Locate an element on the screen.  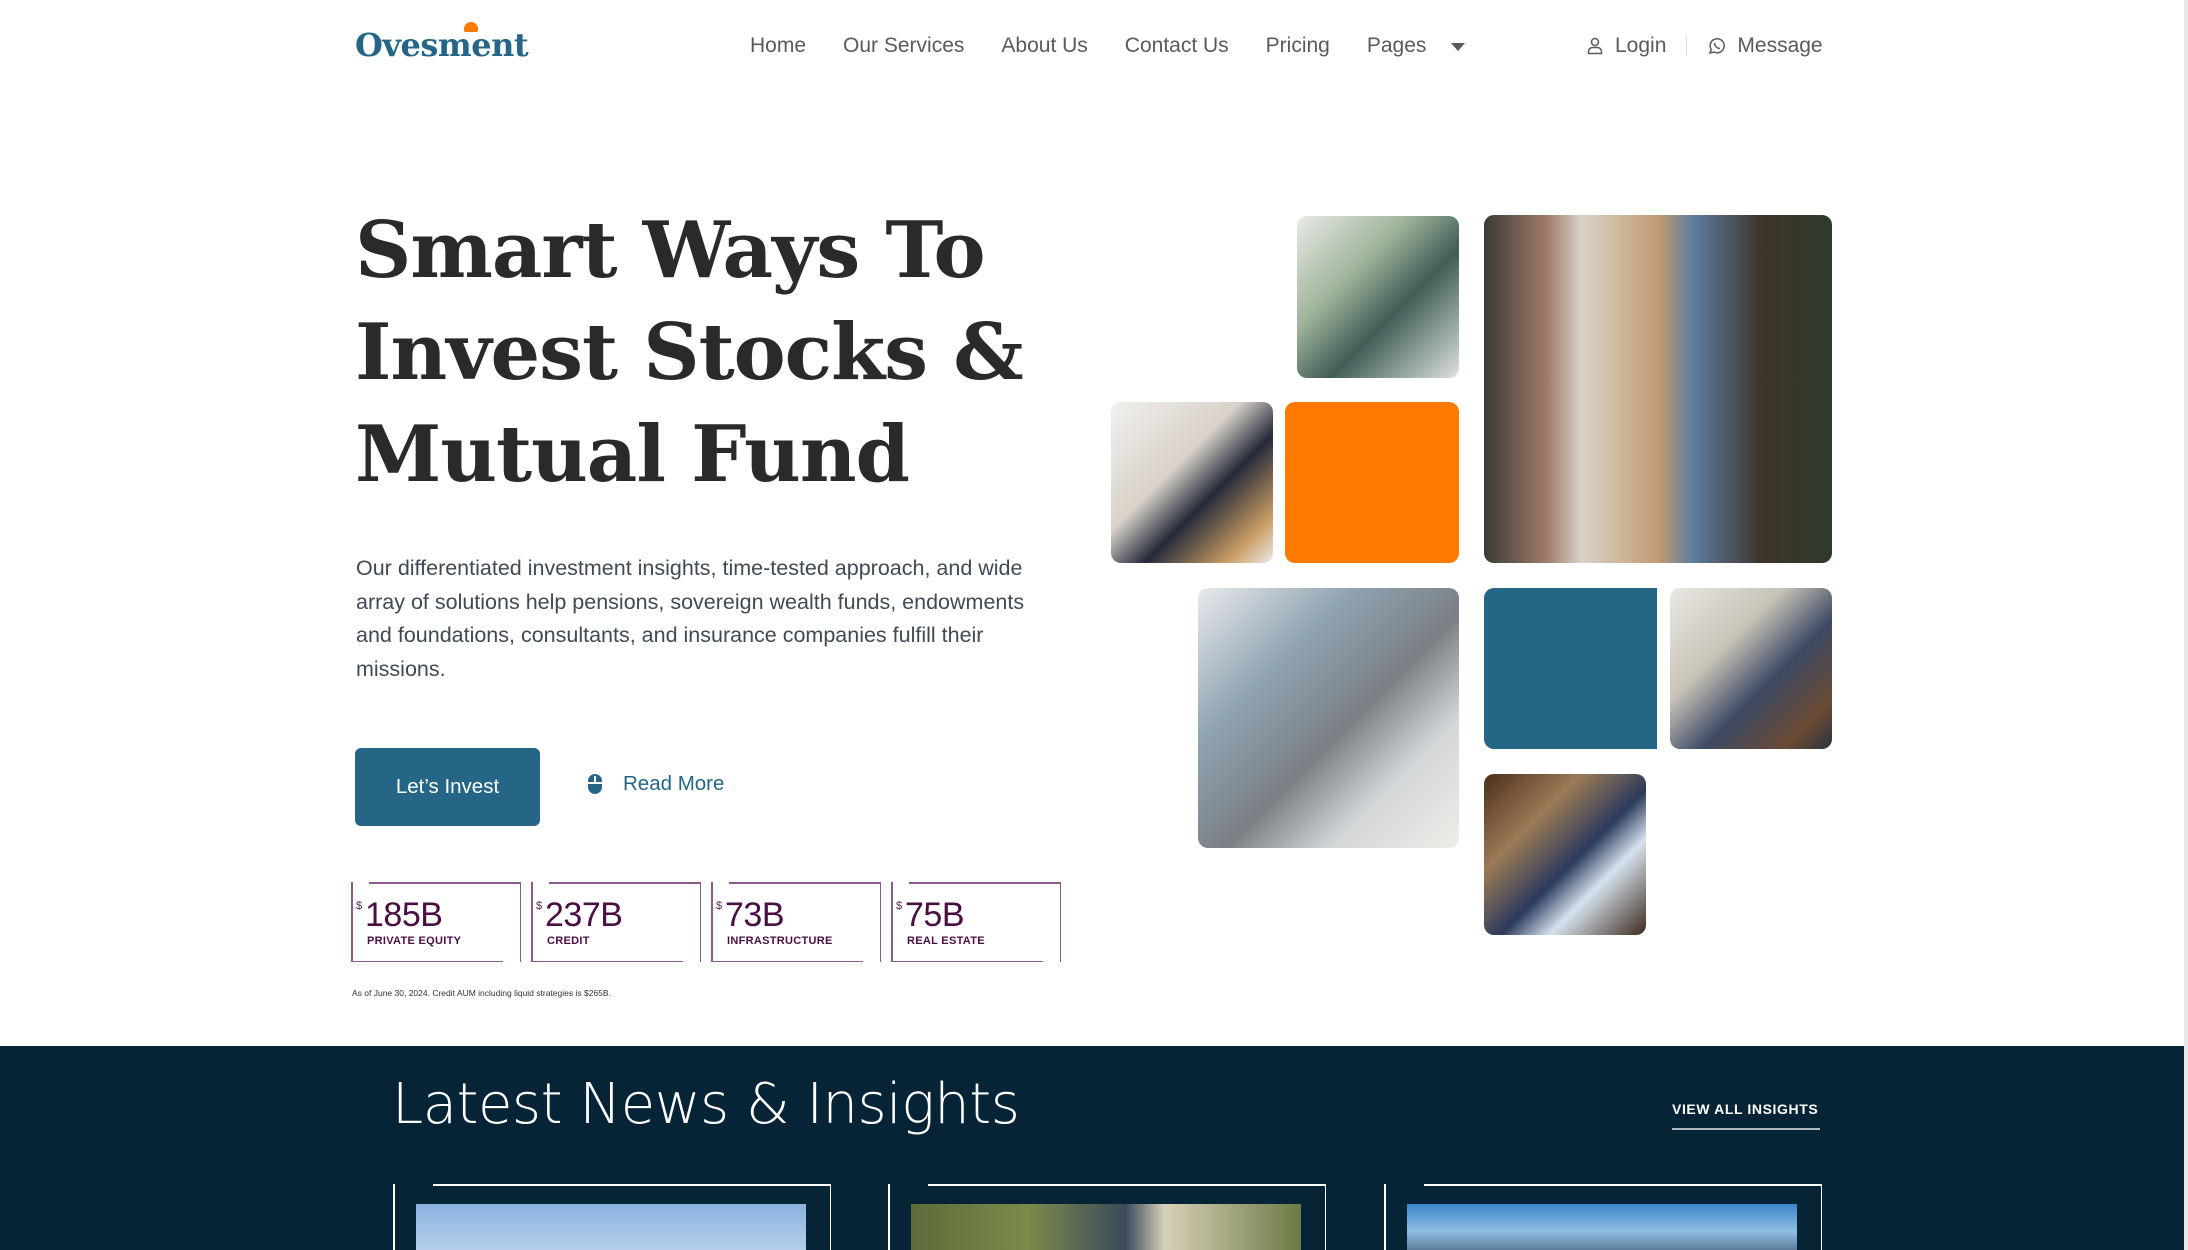
logo-accent-dot is located at coordinates (471, 27).